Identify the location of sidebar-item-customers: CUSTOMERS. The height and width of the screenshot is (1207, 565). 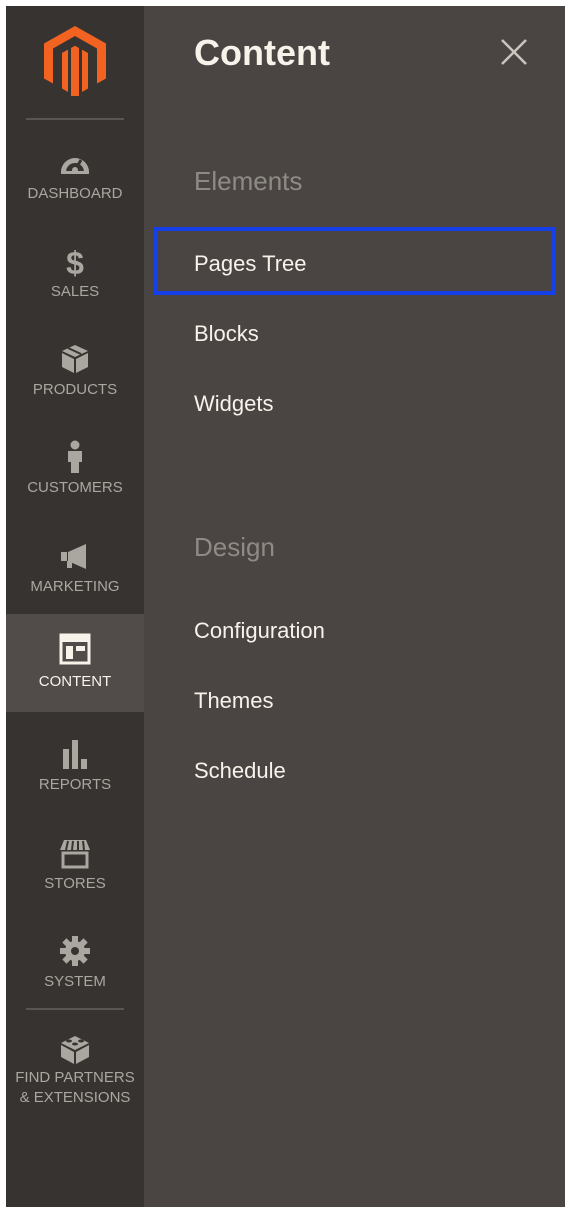
(75, 480).